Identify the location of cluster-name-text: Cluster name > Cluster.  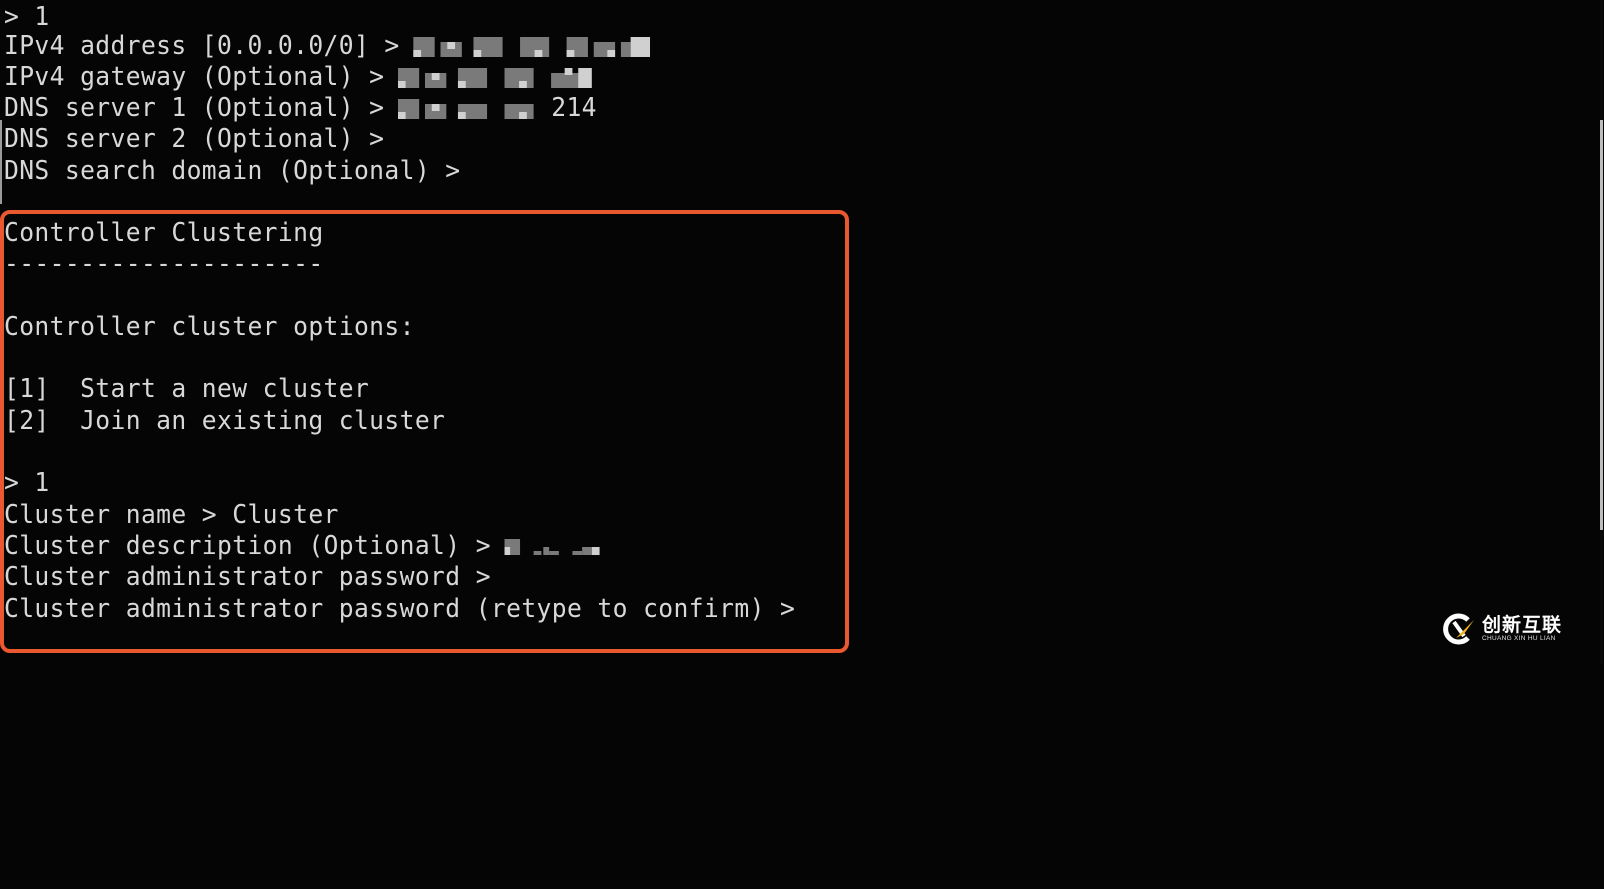
(171, 514).